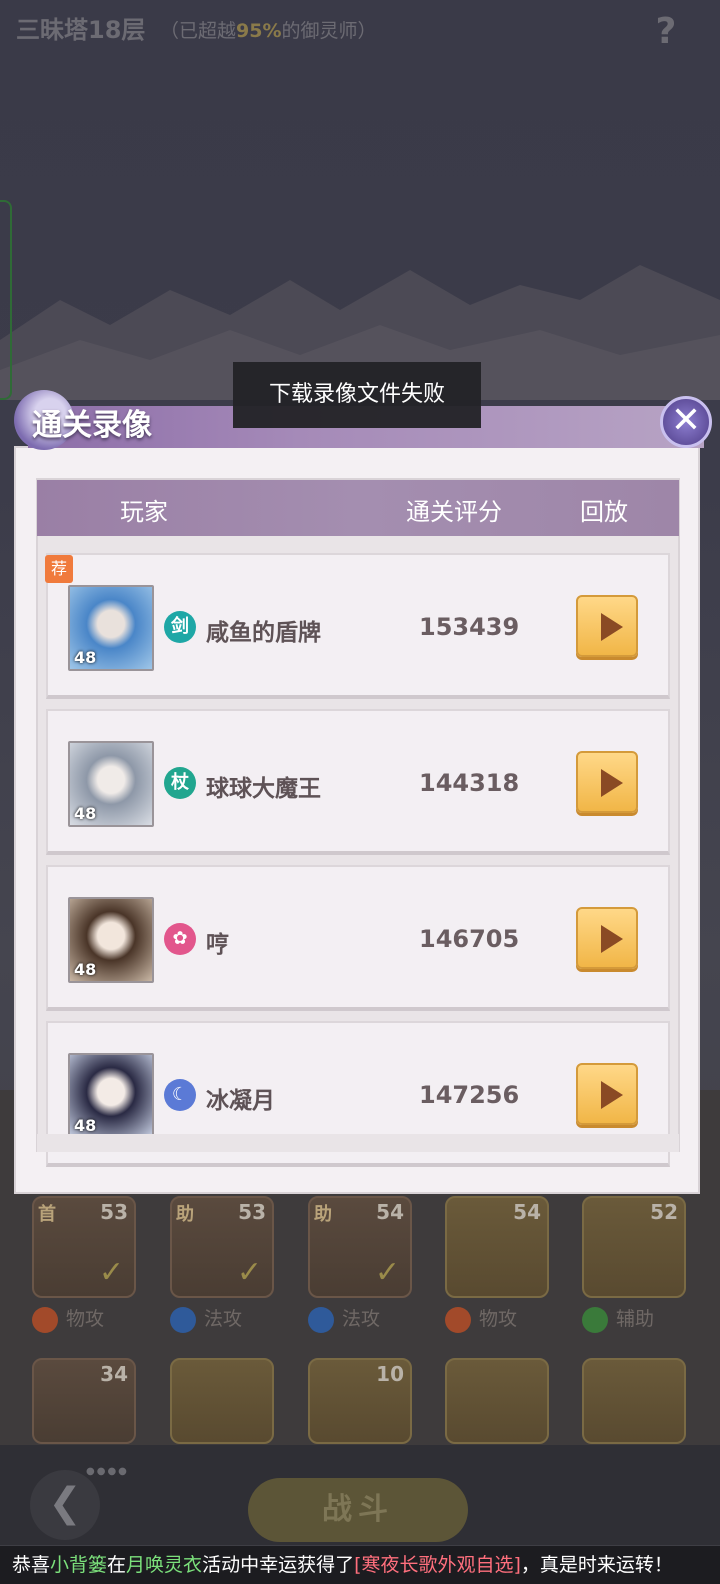 This screenshot has height=1584, width=720. I want to click on list-bottom-mask, so click(358, 1143).